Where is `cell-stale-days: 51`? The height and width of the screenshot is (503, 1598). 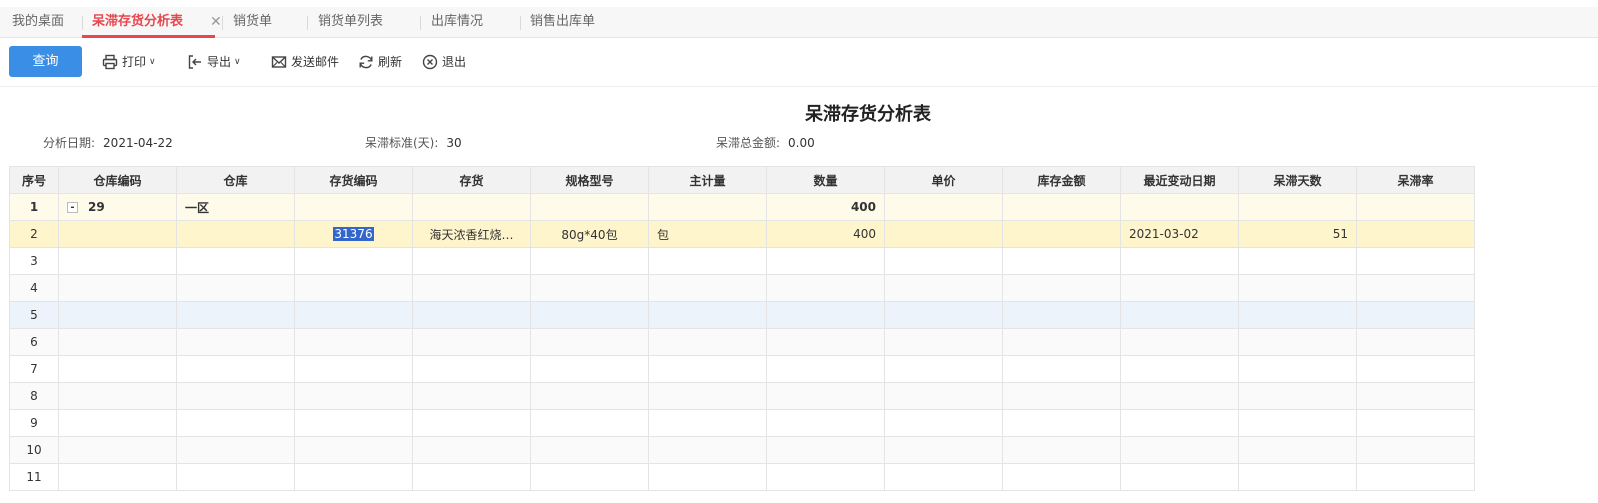 cell-stale-days: 51 is located at coordinates (1297, 234).